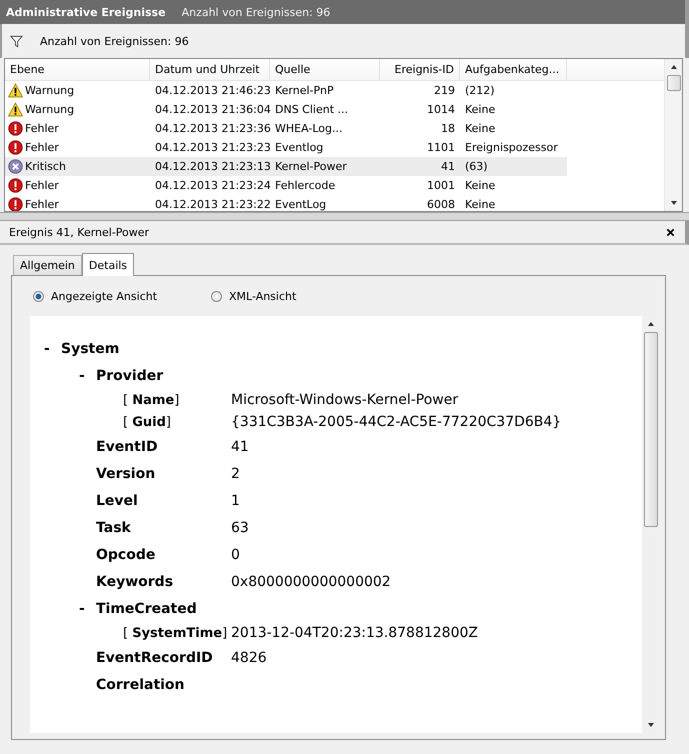 The image size is (689, 754). I want to click on field-value: 1, so click(235, 500).